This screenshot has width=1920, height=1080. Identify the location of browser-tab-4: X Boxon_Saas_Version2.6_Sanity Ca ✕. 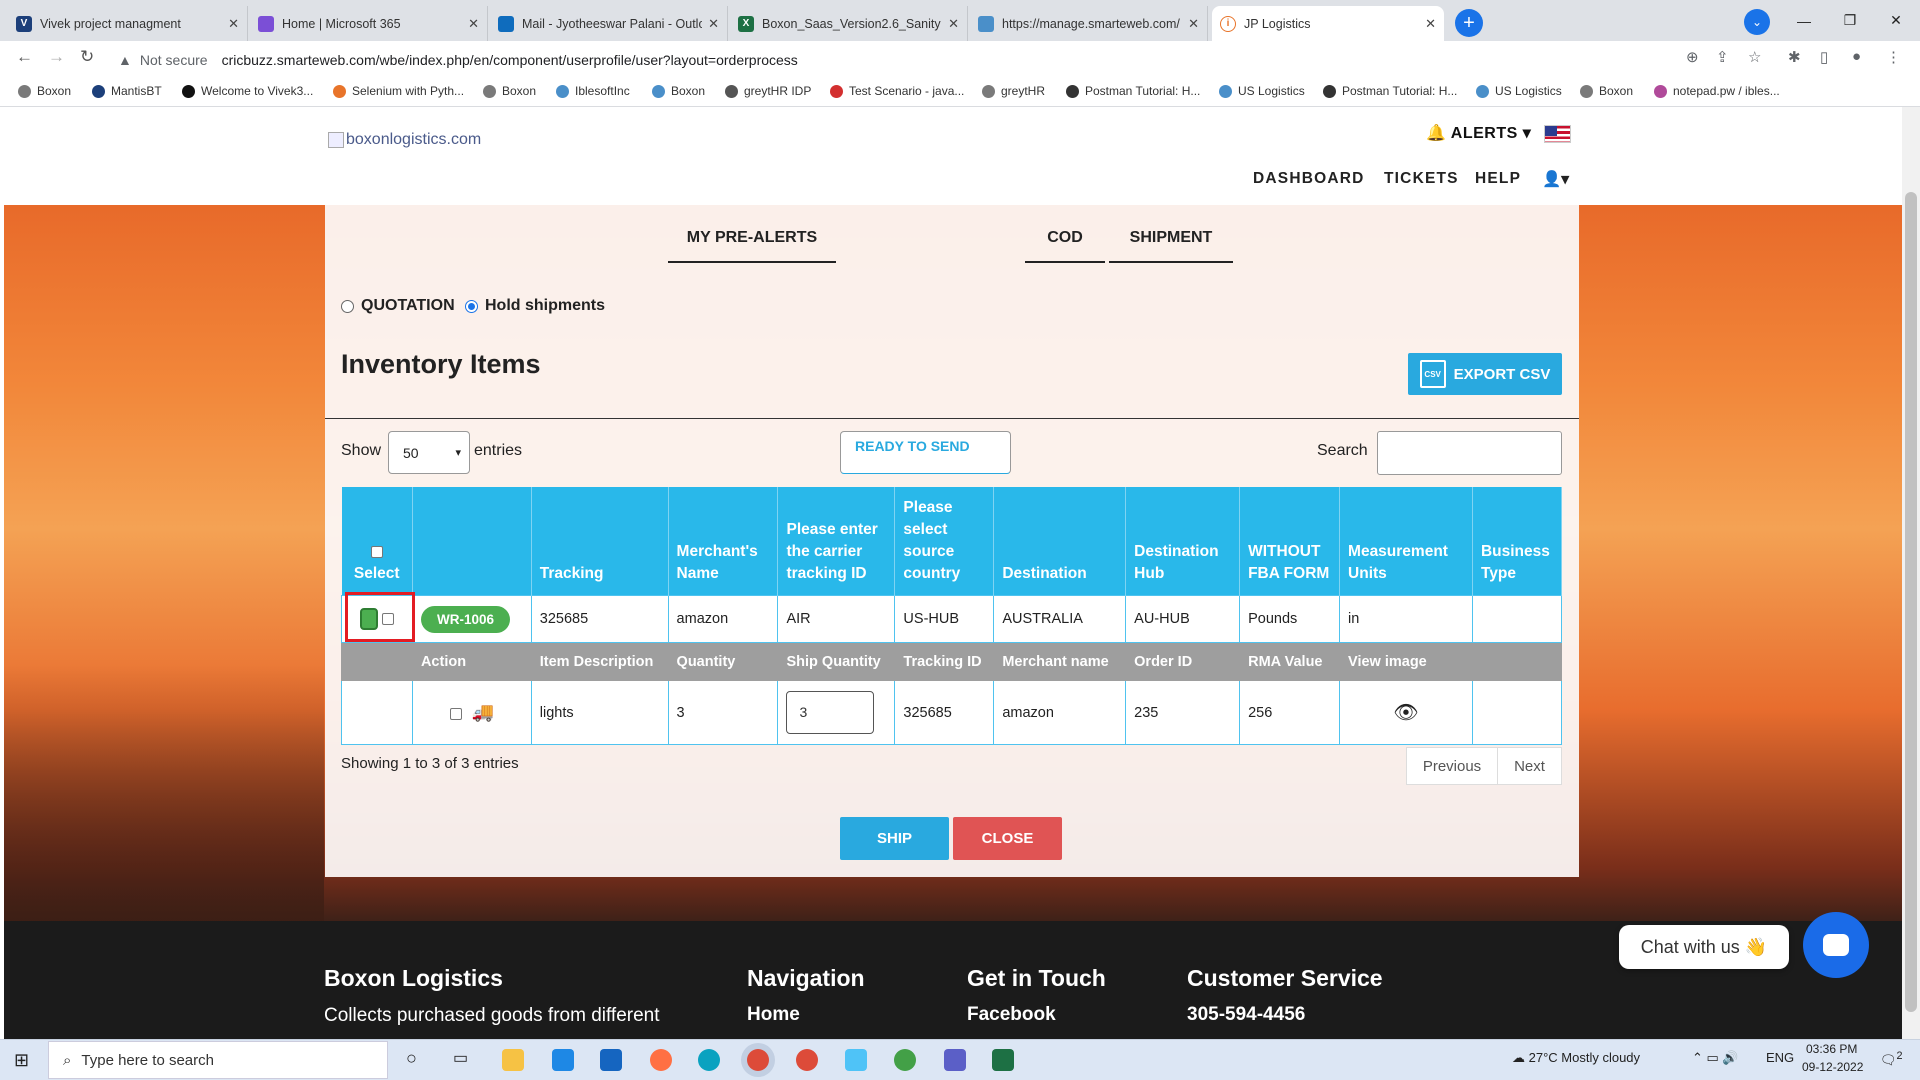
(849, 23).